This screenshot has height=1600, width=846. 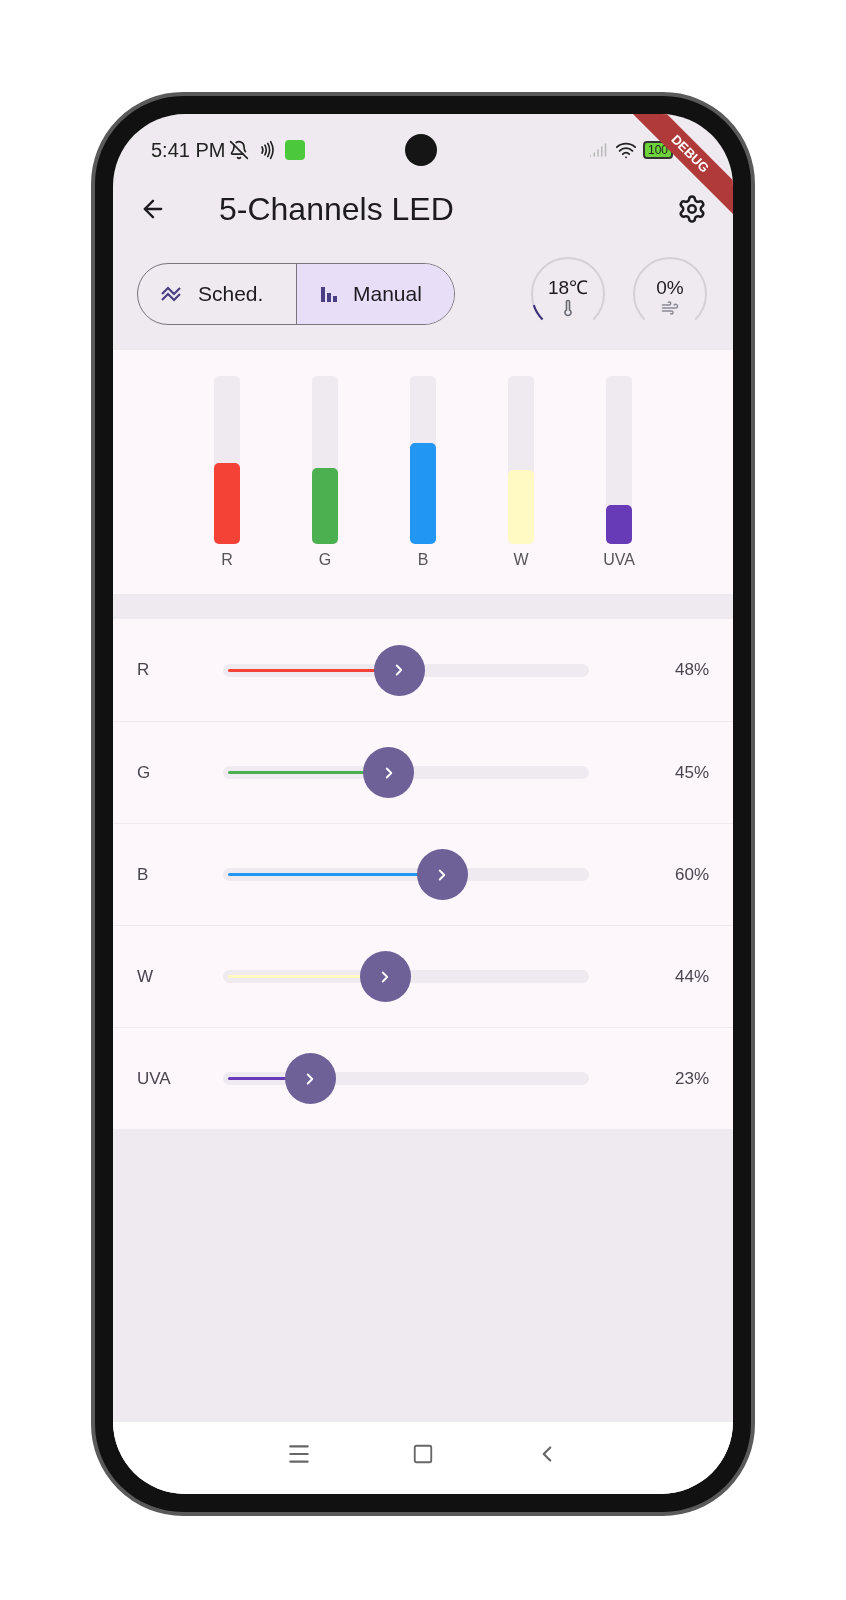 What do you see at coordinates (691, 874) in the screenshot?
I see `channel-reading: 60%` at bounding box center [691, 874].